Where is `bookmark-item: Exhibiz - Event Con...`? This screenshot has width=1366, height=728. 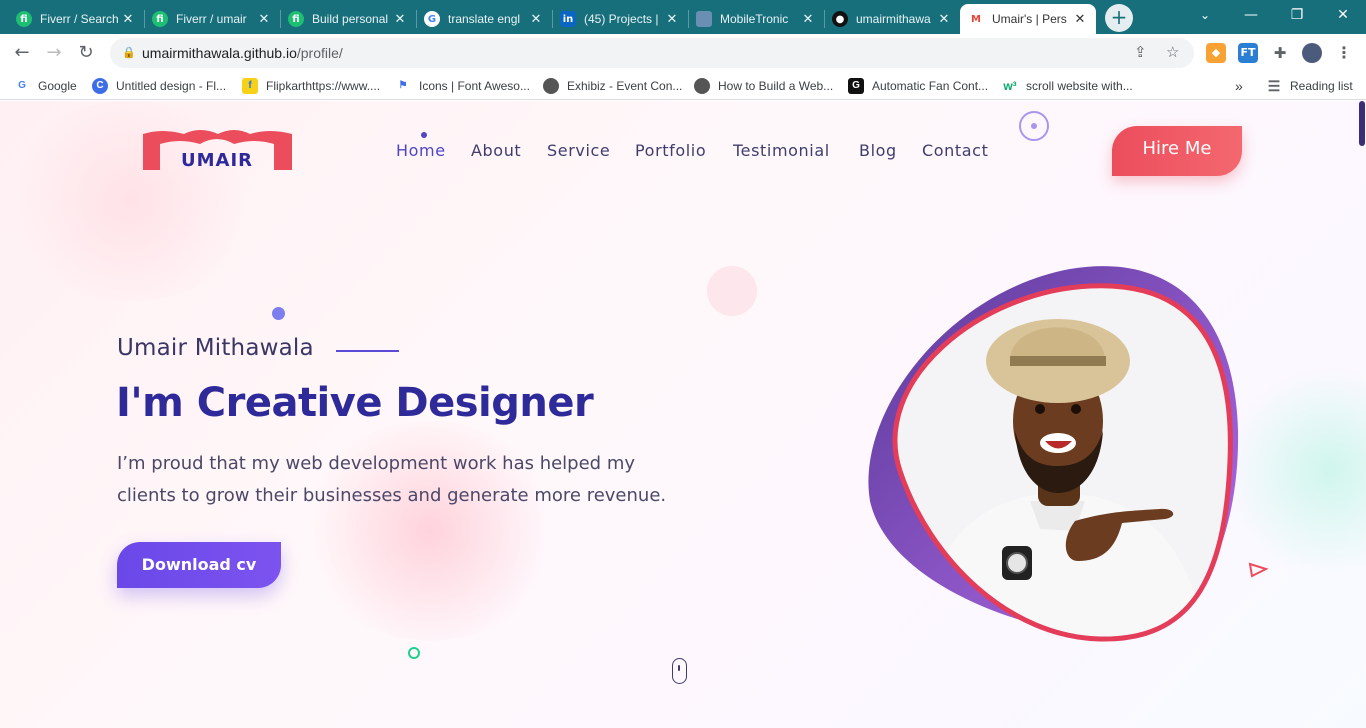 bookmark-item: Exhibiz - Event Con... is located at coordinates (612, 86).